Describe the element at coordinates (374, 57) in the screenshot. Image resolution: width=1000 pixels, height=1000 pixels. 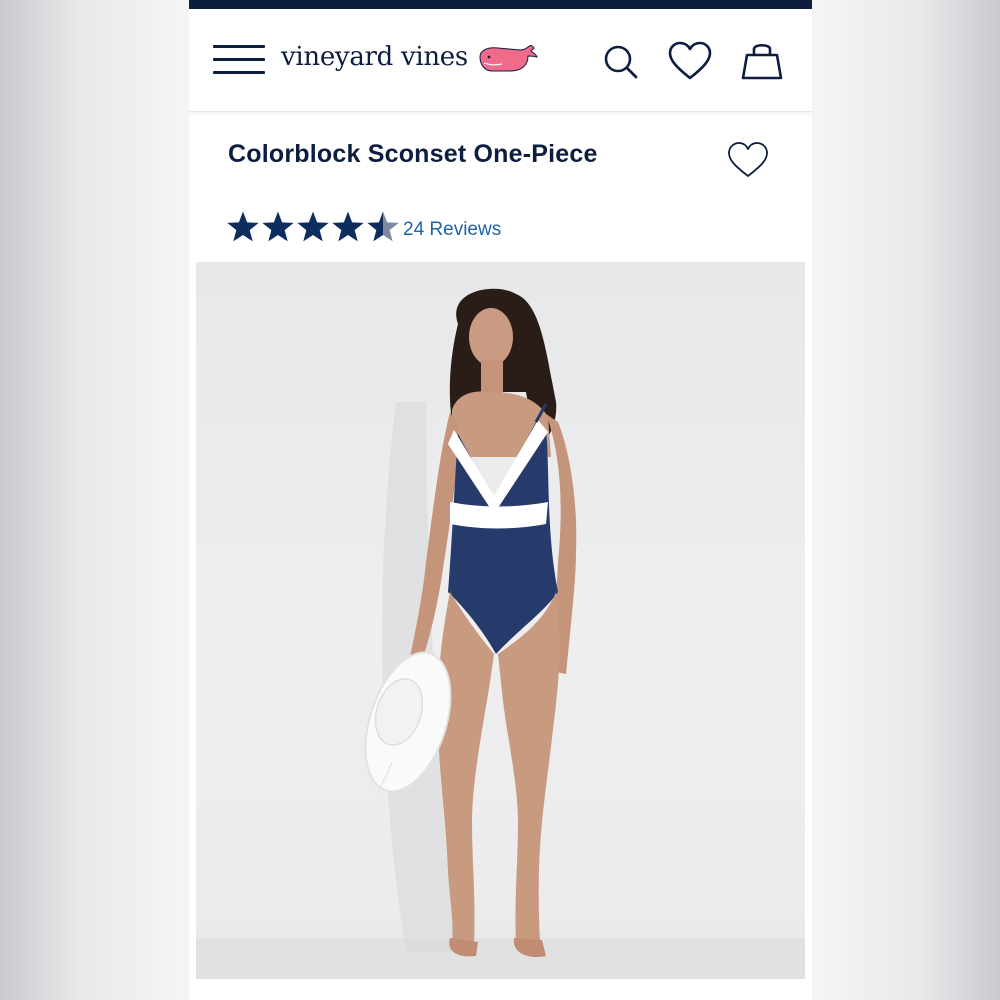
I see `brand-logo-text: vineyard vines` at that location.